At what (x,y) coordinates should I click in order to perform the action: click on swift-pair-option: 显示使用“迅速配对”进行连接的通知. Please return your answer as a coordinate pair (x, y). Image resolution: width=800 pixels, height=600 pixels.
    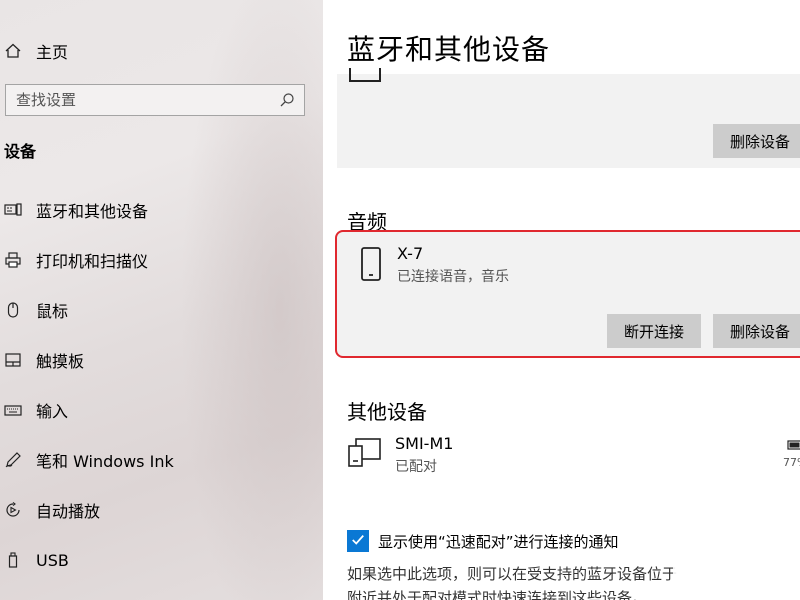
    Looking at the image, I should click on (483, 541).